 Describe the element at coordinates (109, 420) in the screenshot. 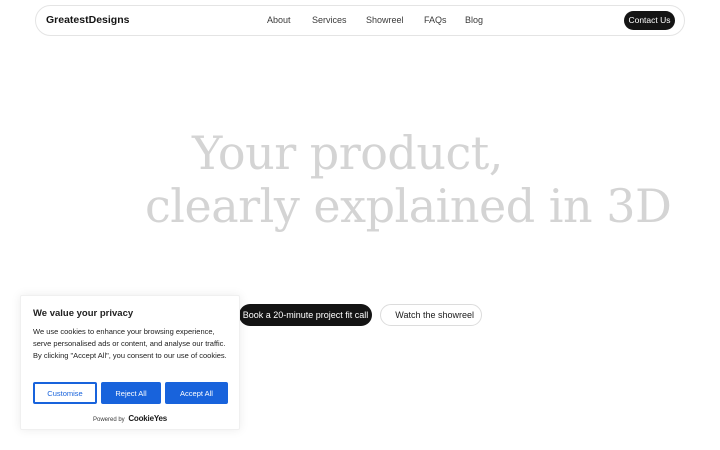

I see `powered-by-label: Powered by` at that location.